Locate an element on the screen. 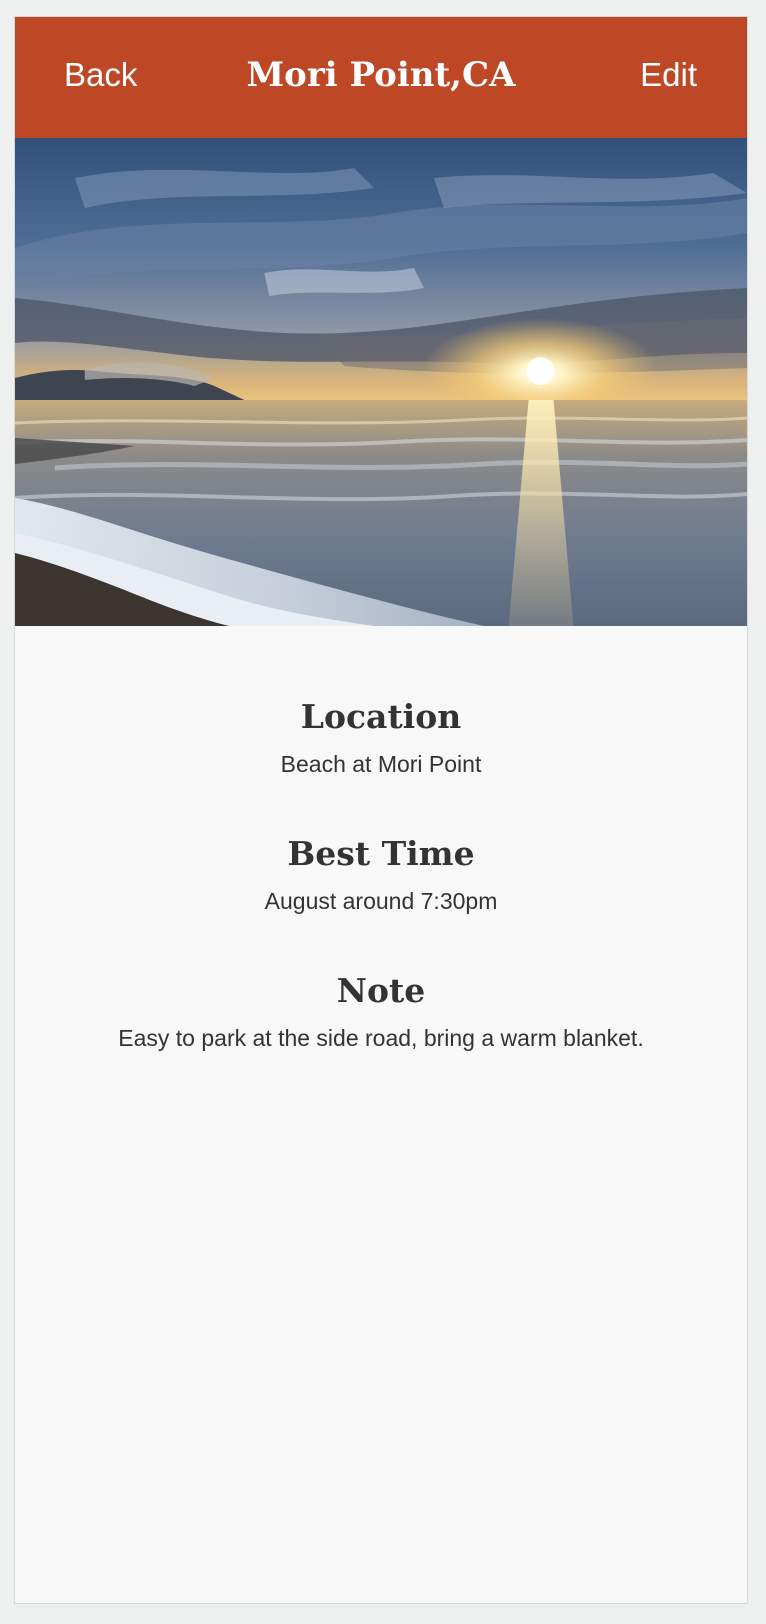 Image resolution: width=766 pixels, height=1624 pixels. best-time-section: Best Time August around 7:30pm is located at coordinates (381, 875).